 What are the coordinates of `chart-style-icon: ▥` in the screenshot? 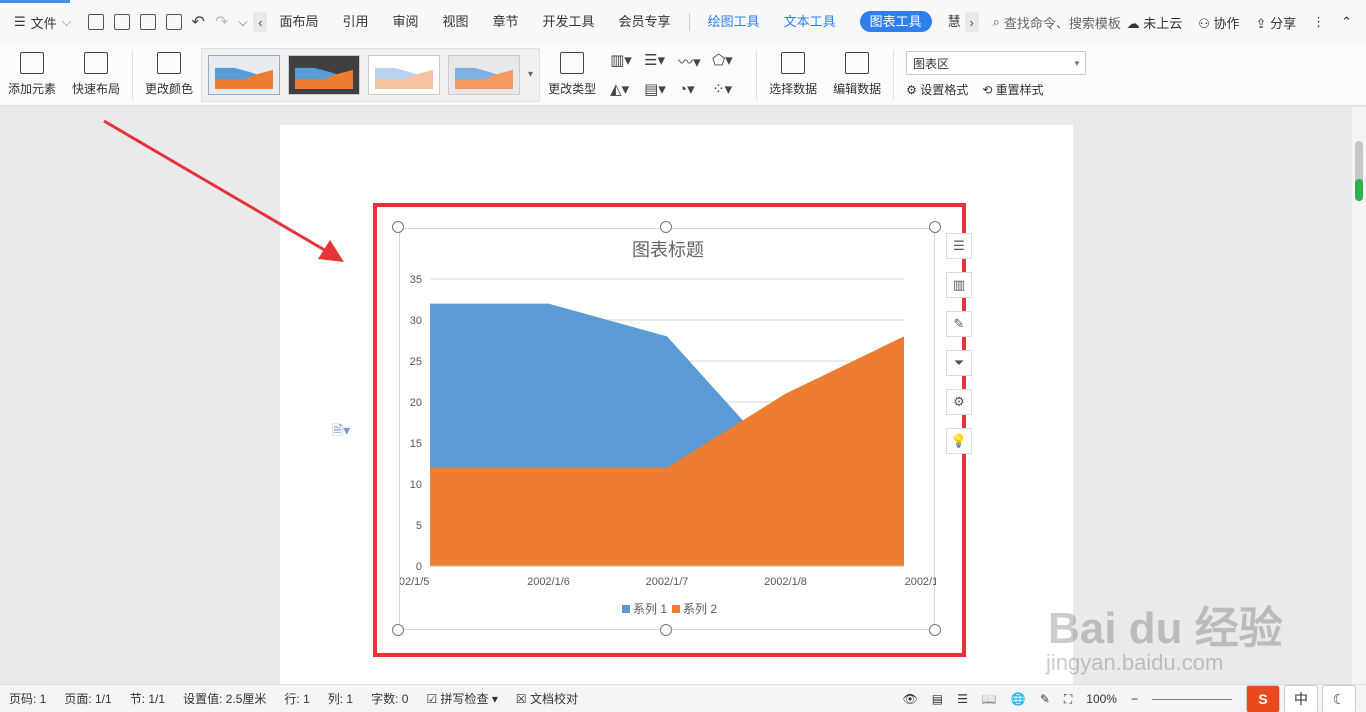 It's located at (959, 285).